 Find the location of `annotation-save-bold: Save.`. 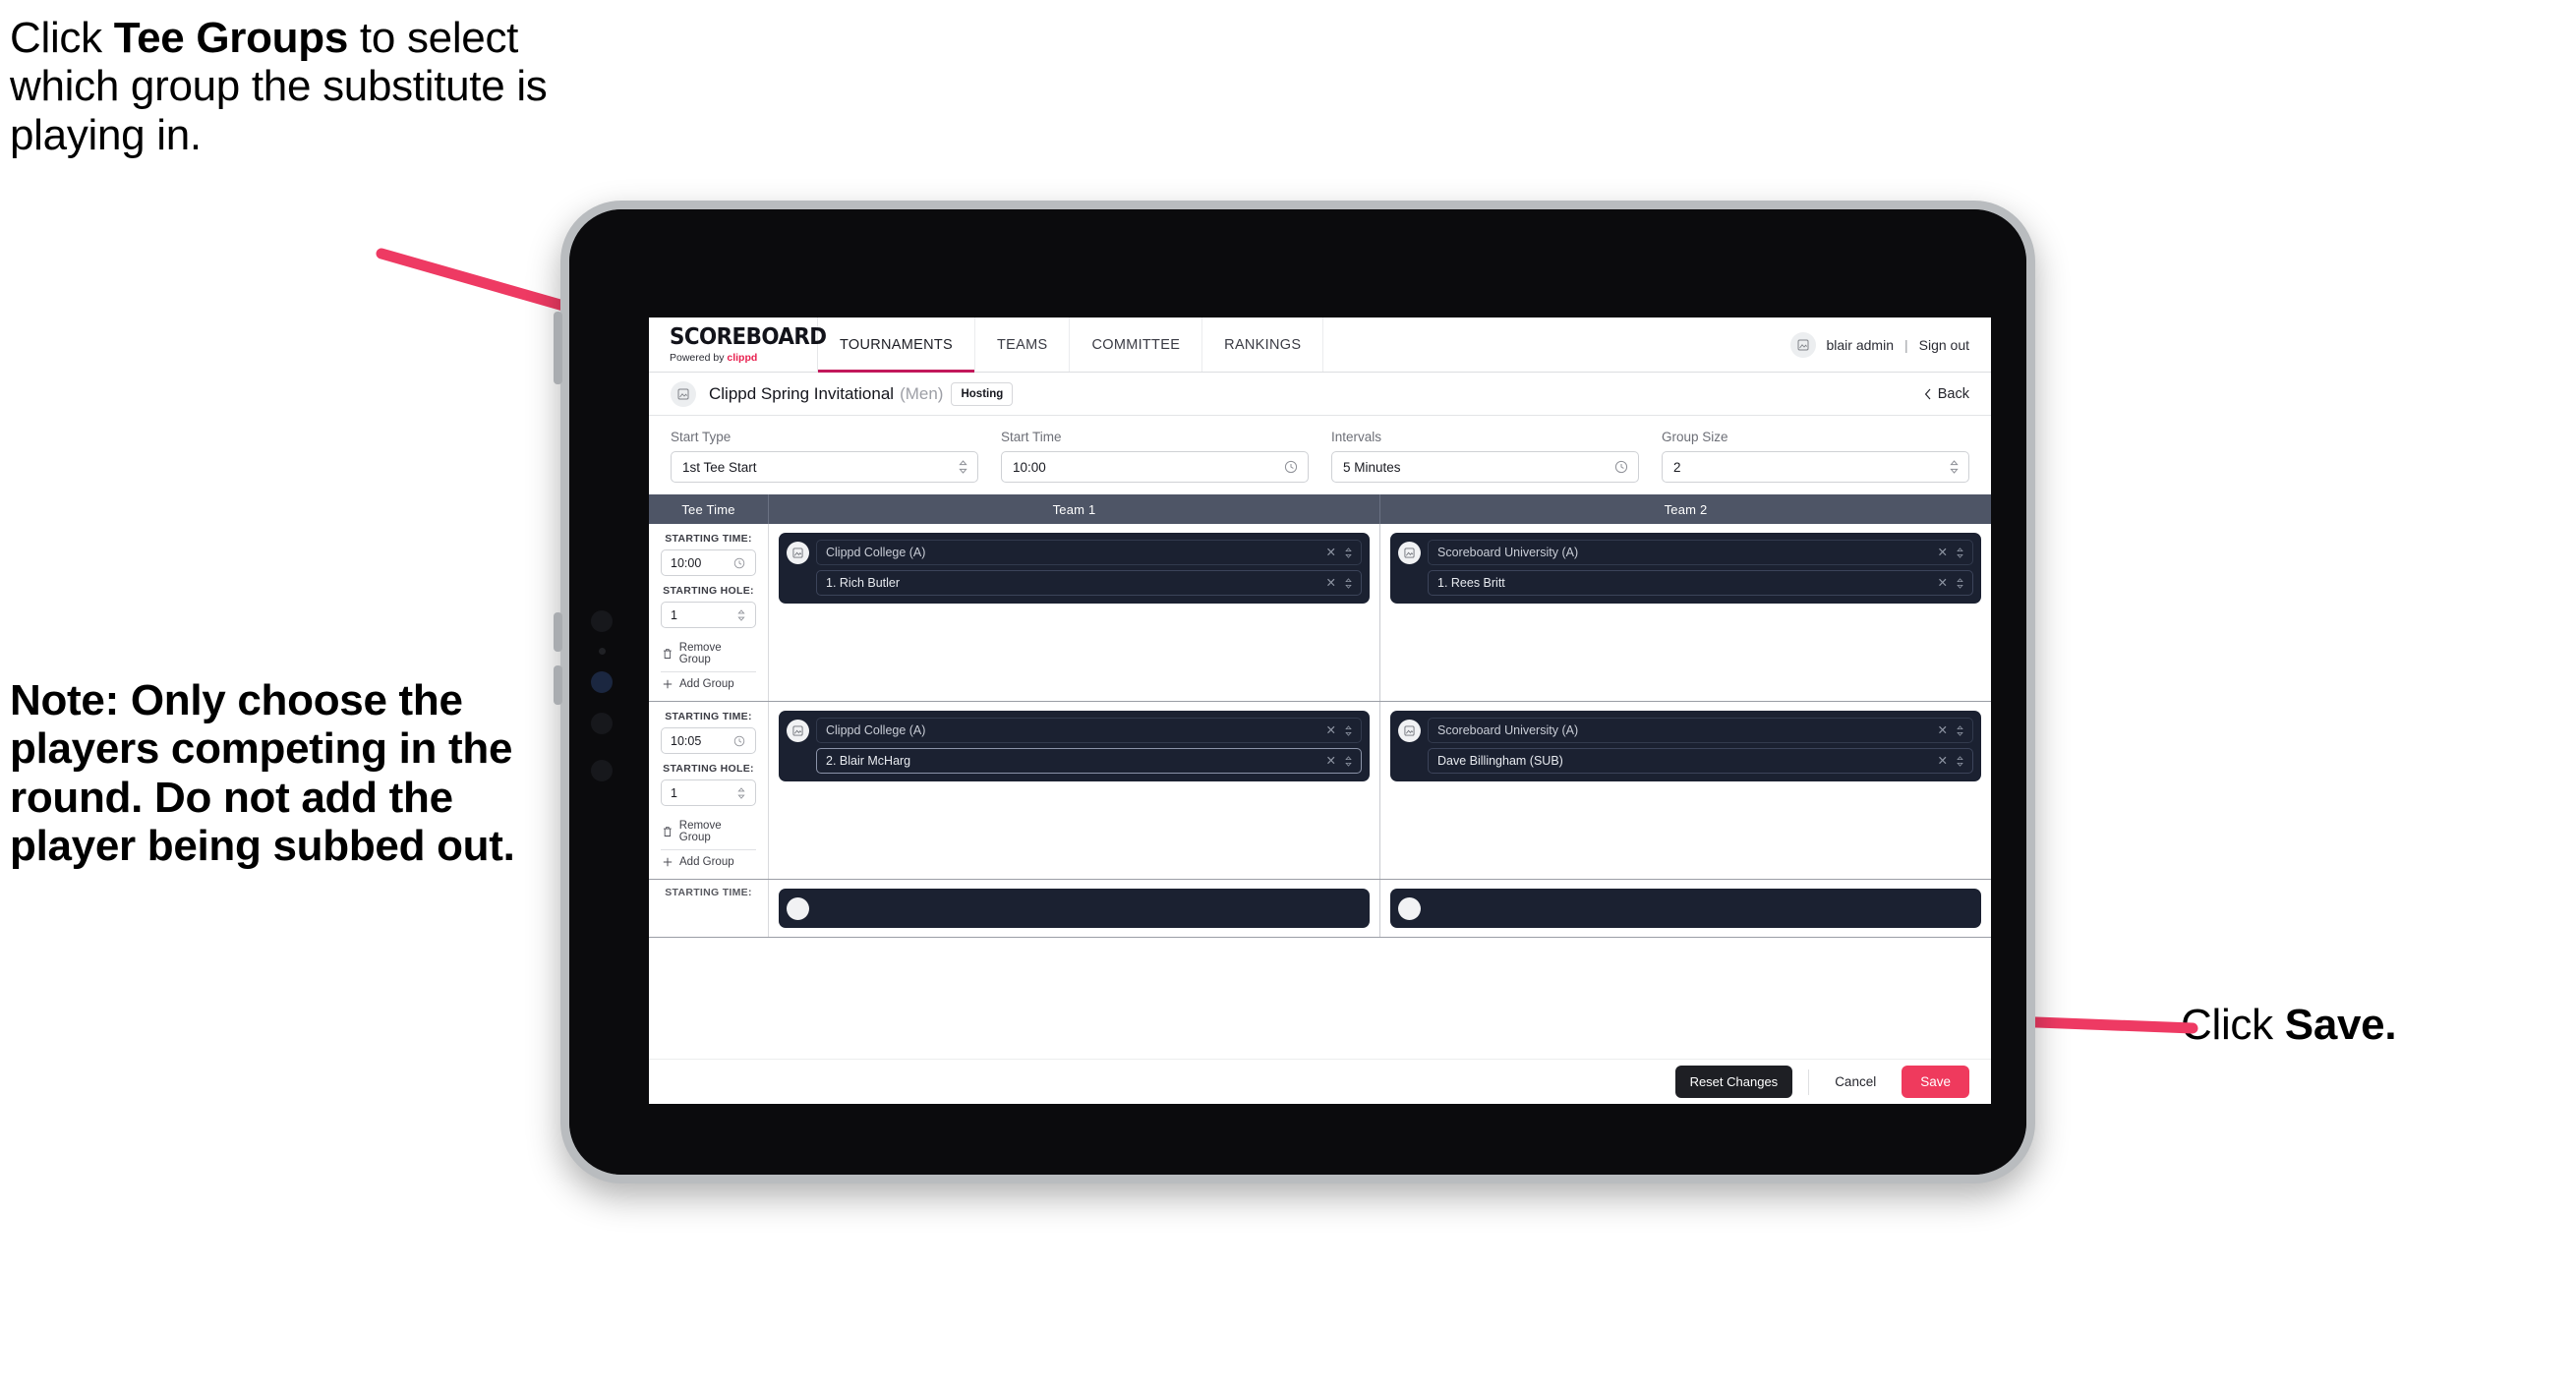

annotation-save-bold: Save. is located at coordinates (2340, 1025).